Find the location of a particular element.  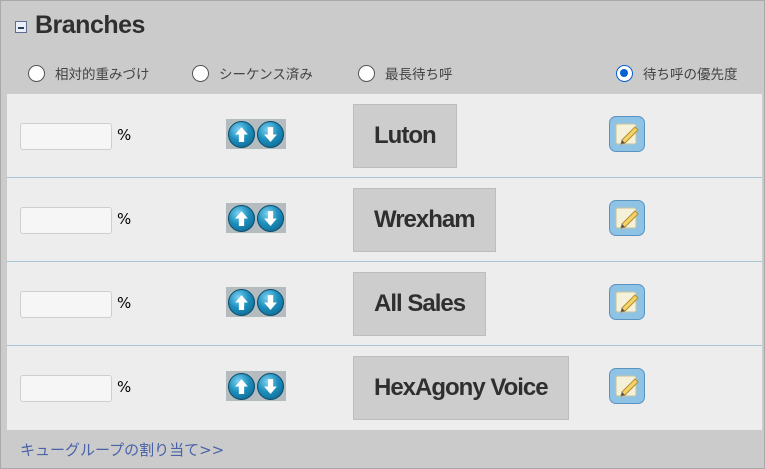

radio-button-selected is located at coordinates (624, 73).